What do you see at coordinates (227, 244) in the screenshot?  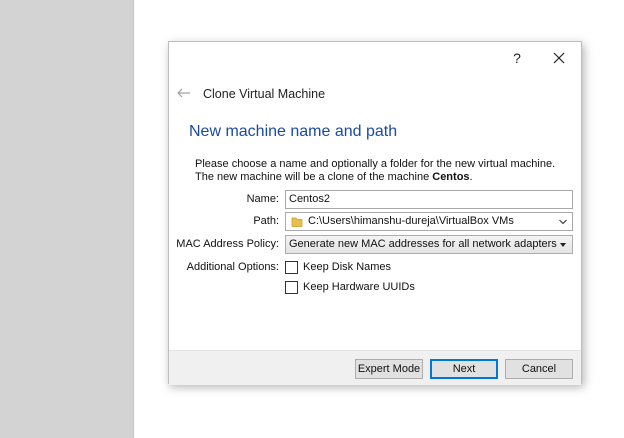 I see `mac-policy-label: MAC Address Policy:` at bounding box center [227, 244].